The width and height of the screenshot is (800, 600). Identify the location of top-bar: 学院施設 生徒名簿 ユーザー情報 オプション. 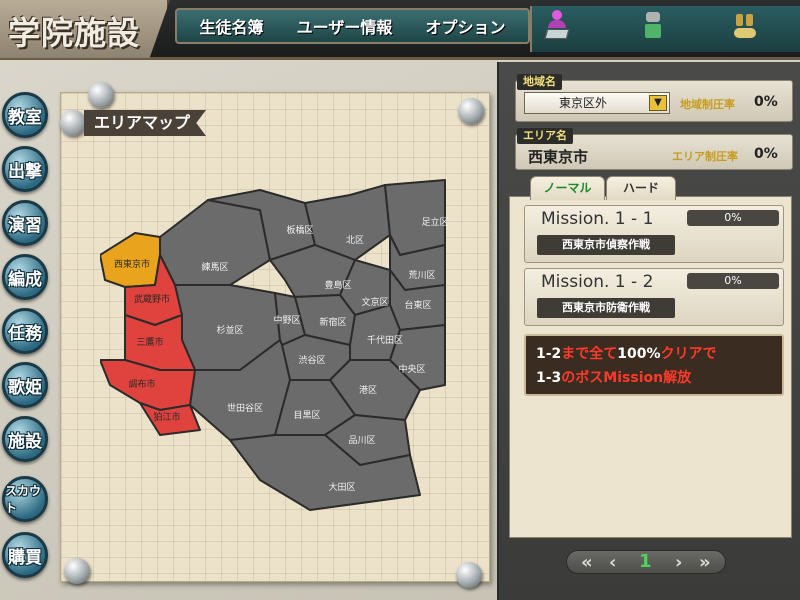
(400, 30).